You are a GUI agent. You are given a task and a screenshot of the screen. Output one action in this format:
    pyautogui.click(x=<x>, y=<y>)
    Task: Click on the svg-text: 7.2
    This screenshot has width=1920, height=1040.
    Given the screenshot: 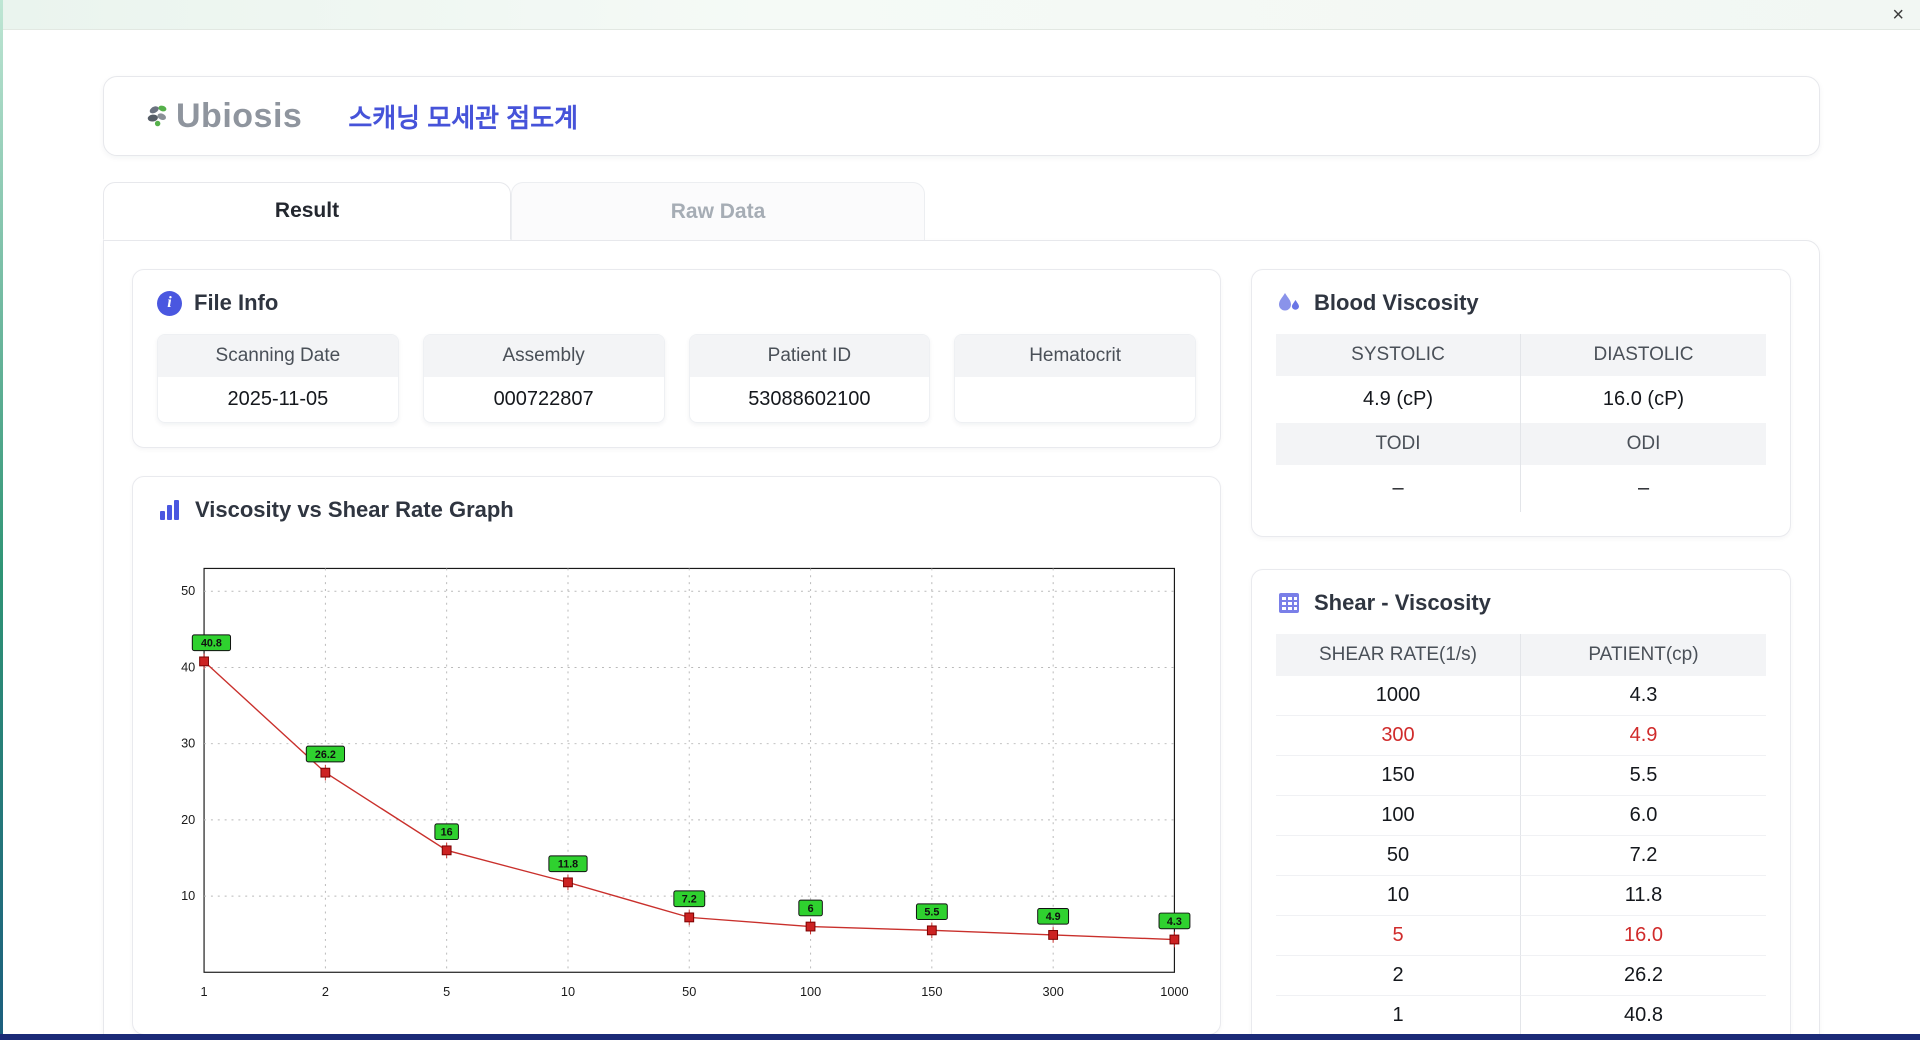 What is the action you would take?
    pyautogui.click(x=689, y=900)
    